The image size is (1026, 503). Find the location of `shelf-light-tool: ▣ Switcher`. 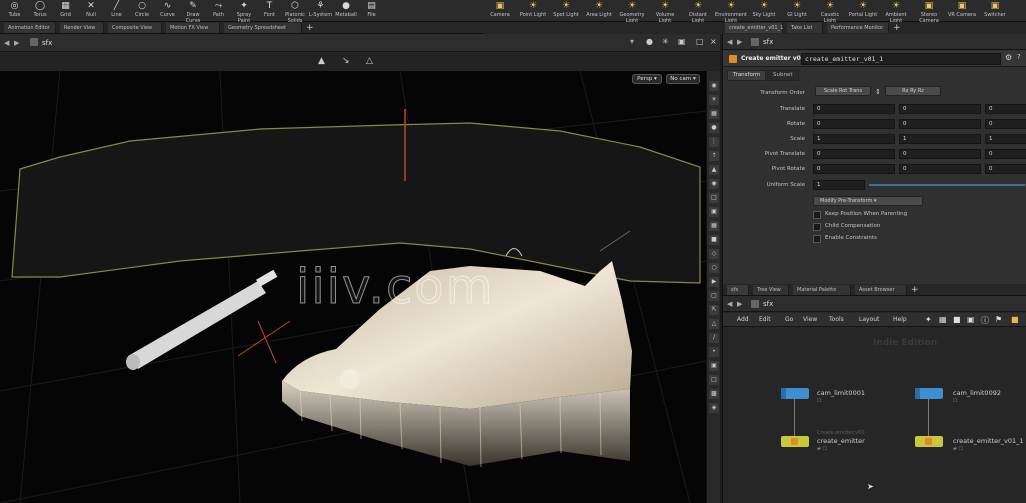

shelf-light-tool: ▣ Switcher is located at coordinates (995, 11).